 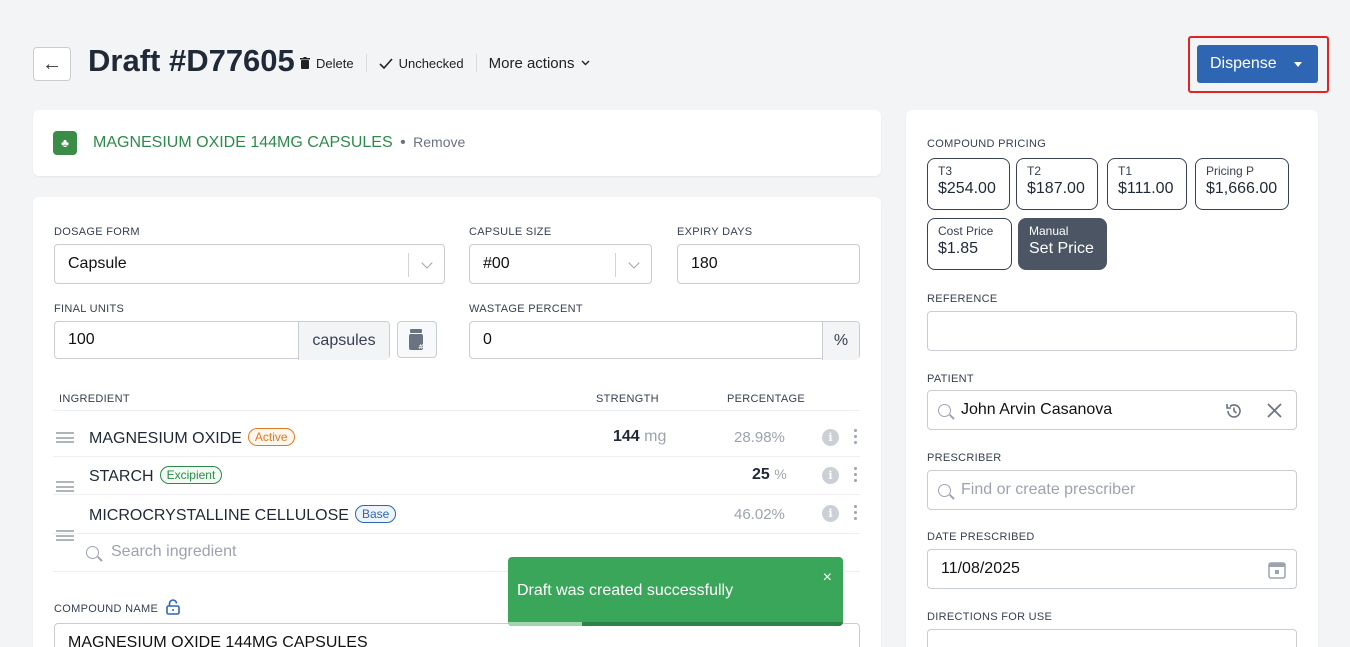 I want to click on dispense-label: Dispense, so click(x=1243, y=63).